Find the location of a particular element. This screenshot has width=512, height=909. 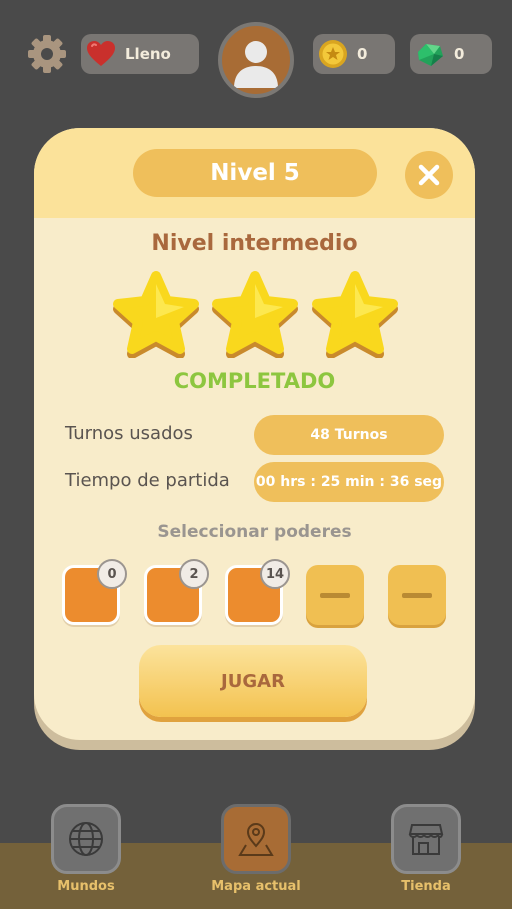

level-difficulty: Nivel intermedio is located at coordinates (254, 243).